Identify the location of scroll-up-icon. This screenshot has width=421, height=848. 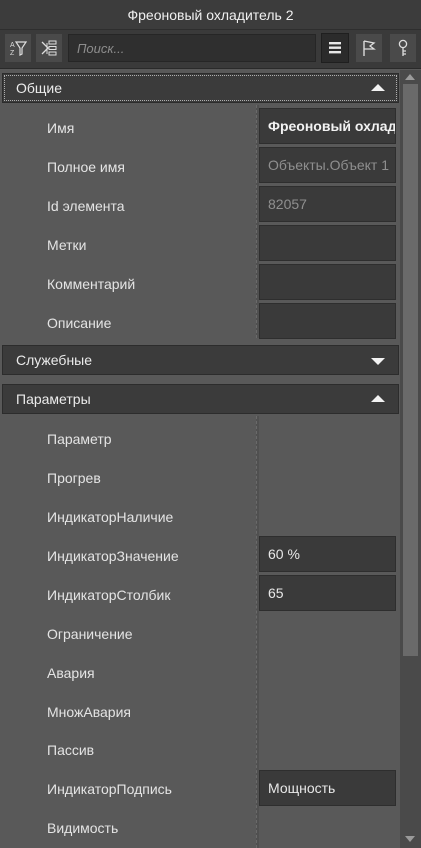
(410, 77).